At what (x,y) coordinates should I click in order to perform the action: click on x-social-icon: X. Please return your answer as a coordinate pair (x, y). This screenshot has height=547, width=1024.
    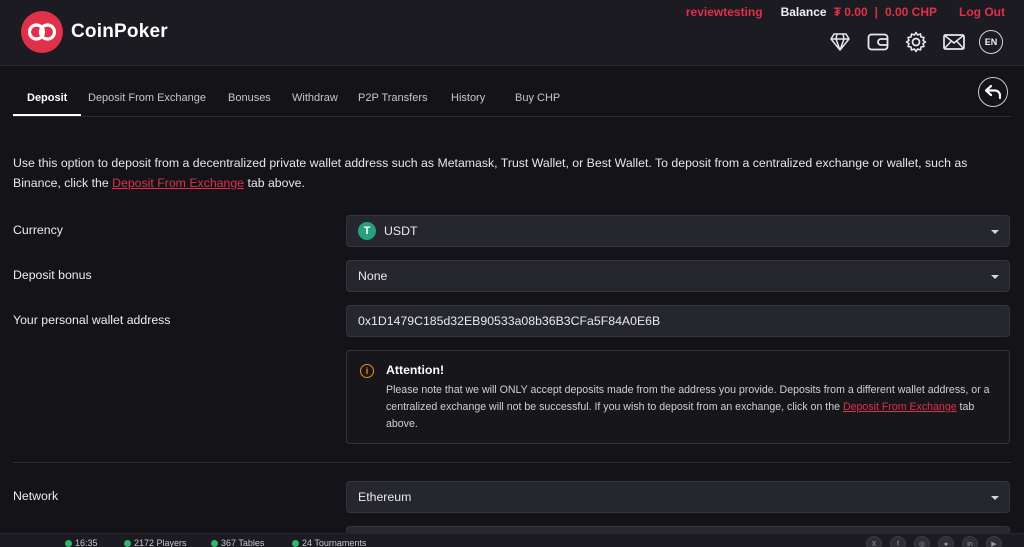
    Looking at the image, I should click on (874, 541).